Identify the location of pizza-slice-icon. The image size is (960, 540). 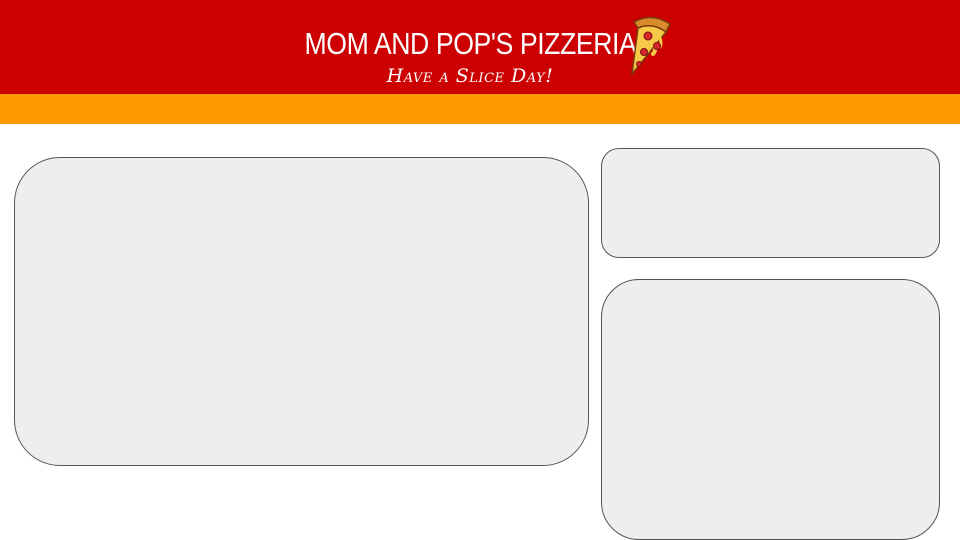
(650, 46).